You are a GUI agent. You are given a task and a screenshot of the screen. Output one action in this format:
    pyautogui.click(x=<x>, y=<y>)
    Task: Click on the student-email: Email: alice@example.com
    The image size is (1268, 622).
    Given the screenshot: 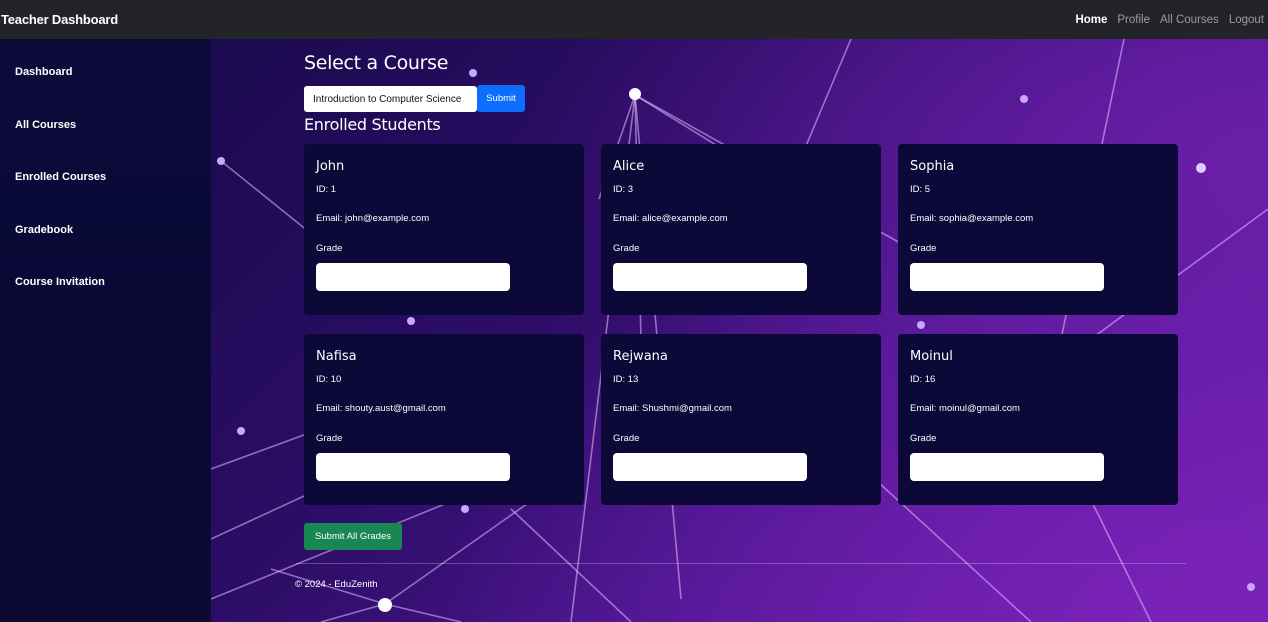 What is the action you would take?
    pyautogui.click(x=670, y=218)
    